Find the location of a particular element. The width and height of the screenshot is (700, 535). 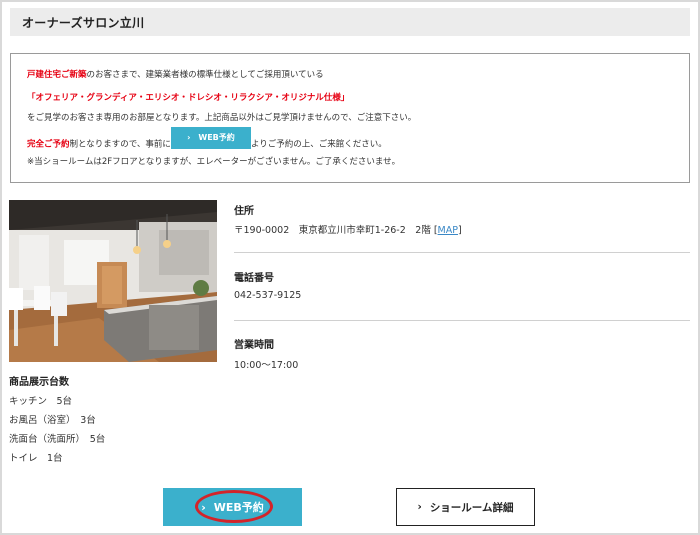

phone-value: 042-537-9125 is located at coordinates (268, 295).